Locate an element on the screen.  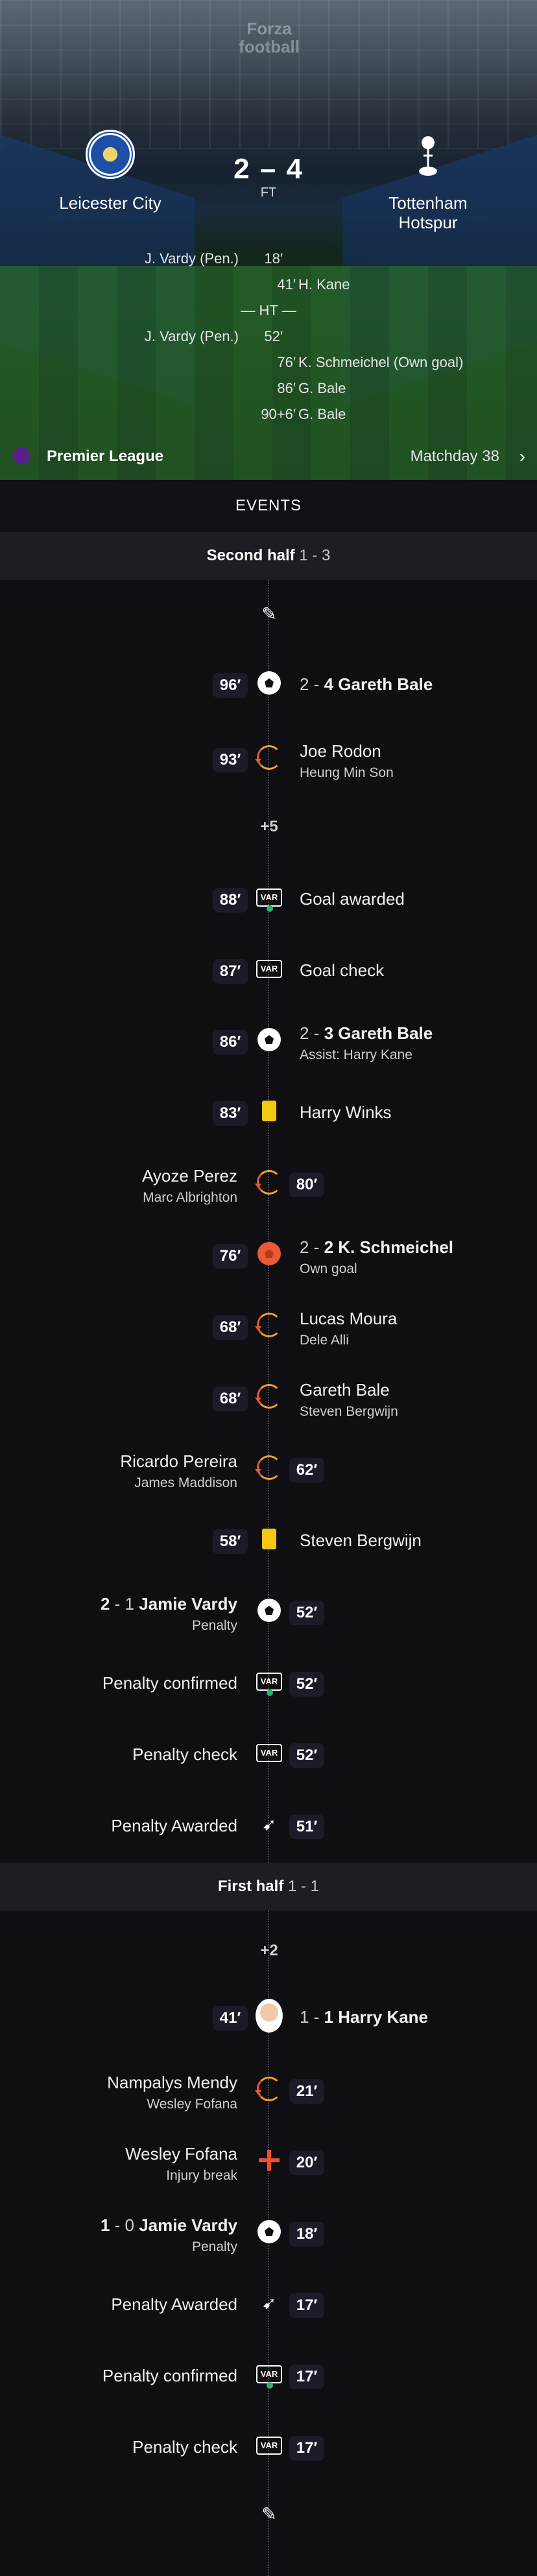
player-name: Penalty check is located at coordinates (184, 2447).